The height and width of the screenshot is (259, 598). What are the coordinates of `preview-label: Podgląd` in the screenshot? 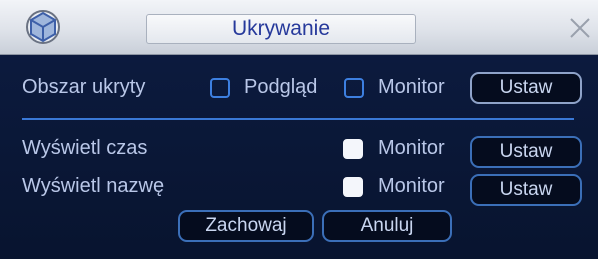 It's located at (281, 87).